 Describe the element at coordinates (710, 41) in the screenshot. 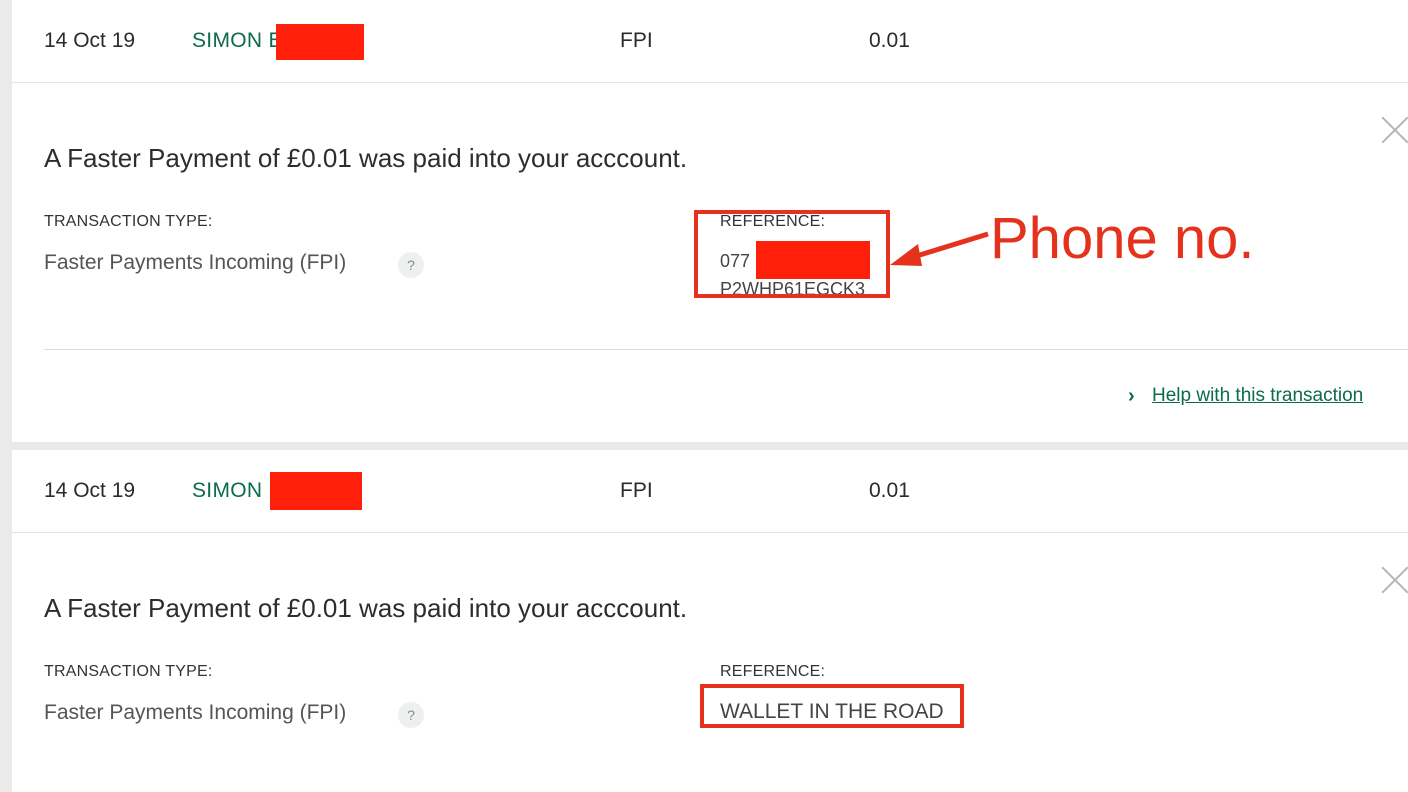

I see `transaction-row: 14 Oct 19 SIMON E FPI 0.01` at that location.